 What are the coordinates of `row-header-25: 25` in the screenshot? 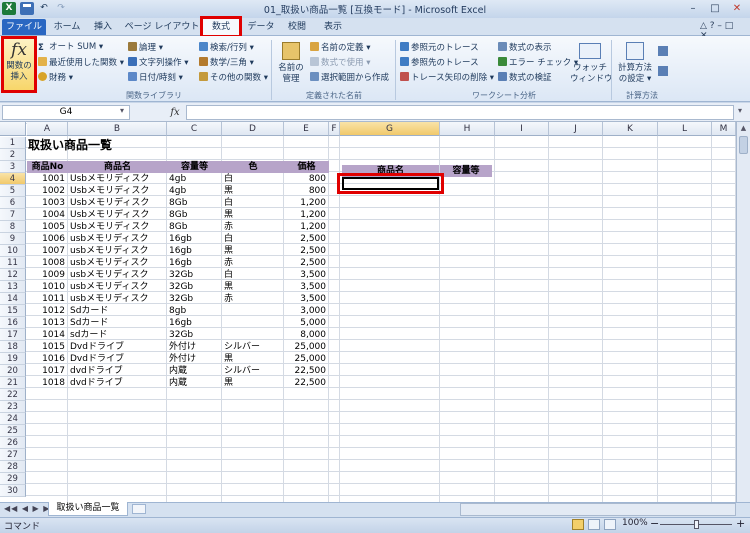 It's located at (13, 431).